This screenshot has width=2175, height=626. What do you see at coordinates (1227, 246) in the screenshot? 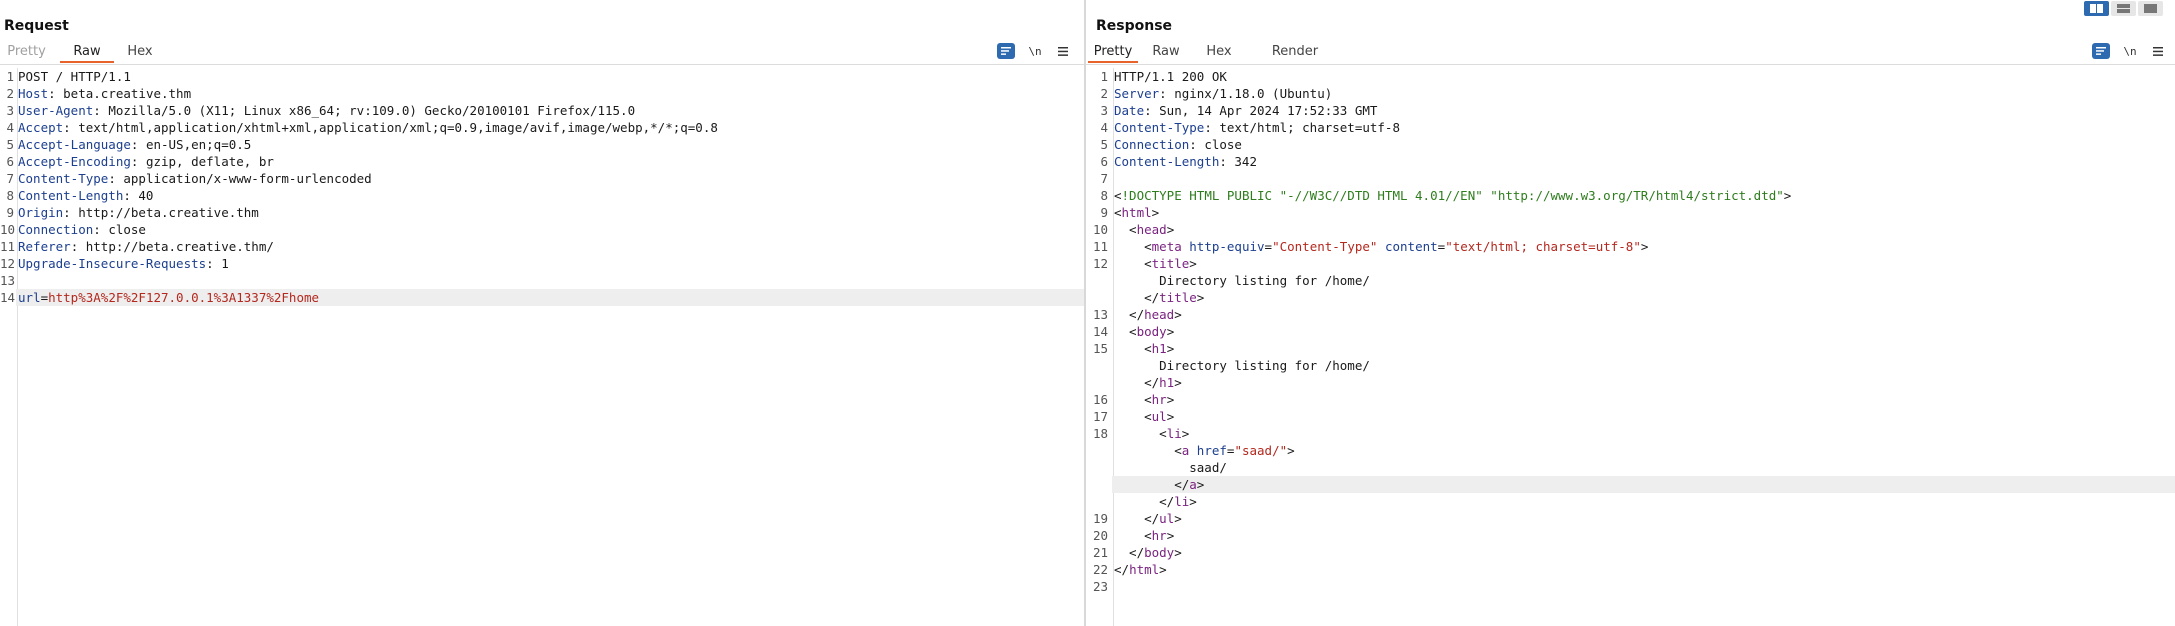
I see `code-token: http-equiv` at bounding box center [1227, 246].